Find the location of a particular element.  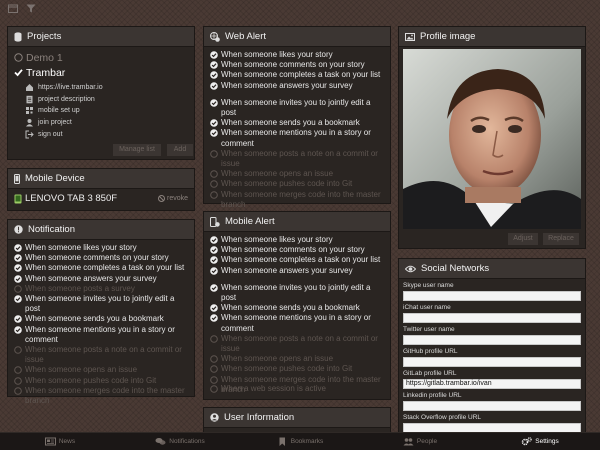

bottom-navigation: News Notifications Bookmarks People Settings is located at coordinates (300, 441).